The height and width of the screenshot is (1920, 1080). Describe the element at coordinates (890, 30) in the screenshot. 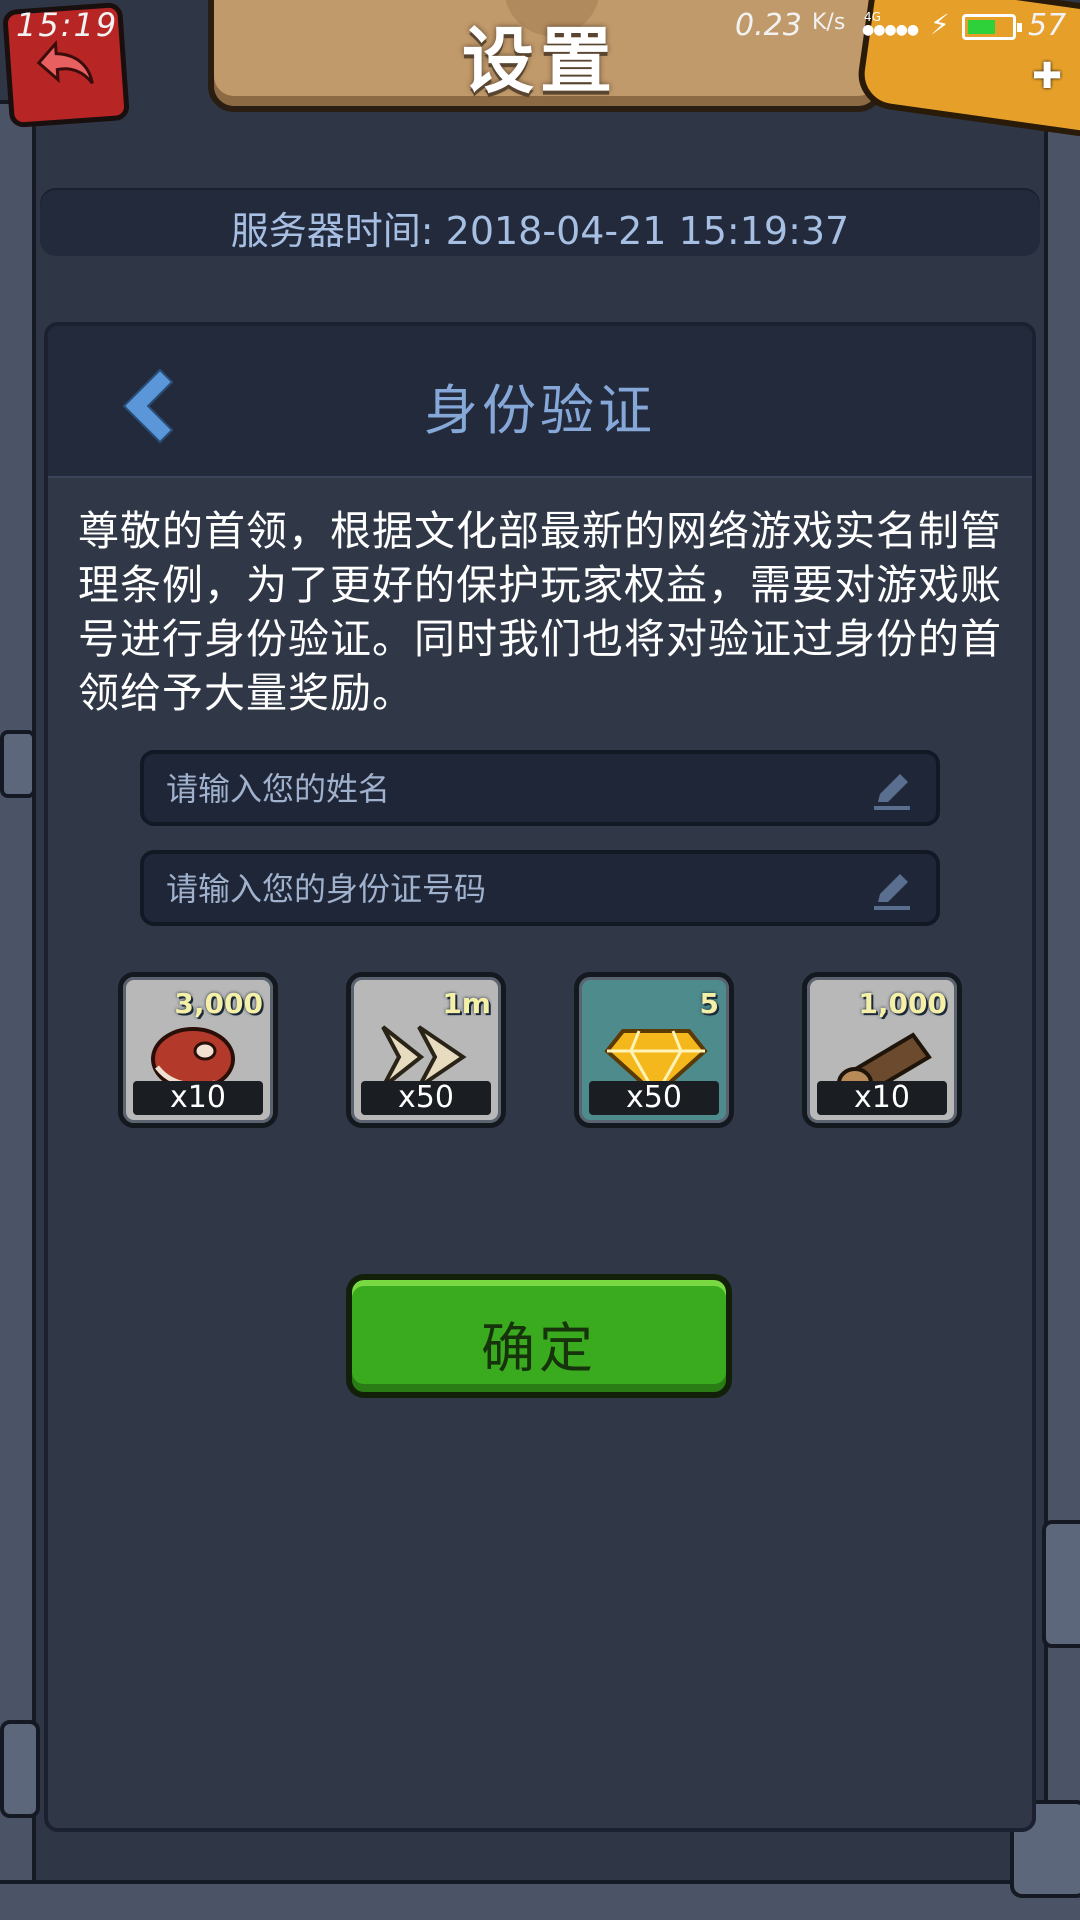

I see `signal-dots: ●●●●●` at that location.